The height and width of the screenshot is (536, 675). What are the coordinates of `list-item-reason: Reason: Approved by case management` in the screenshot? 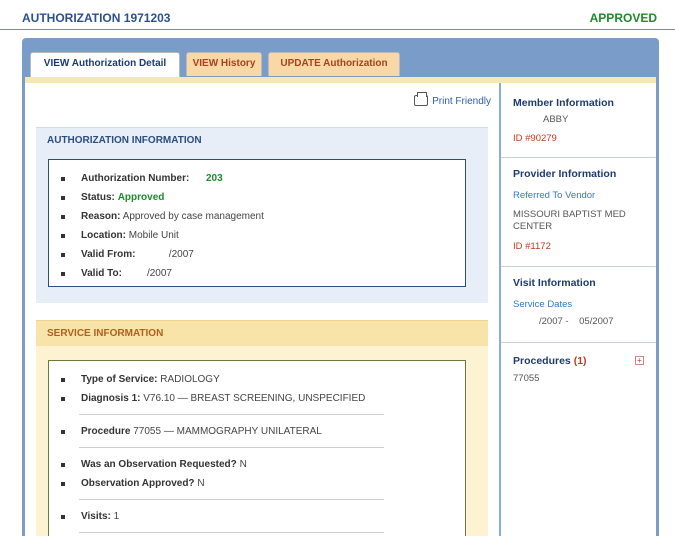 It's located at (162, 216).